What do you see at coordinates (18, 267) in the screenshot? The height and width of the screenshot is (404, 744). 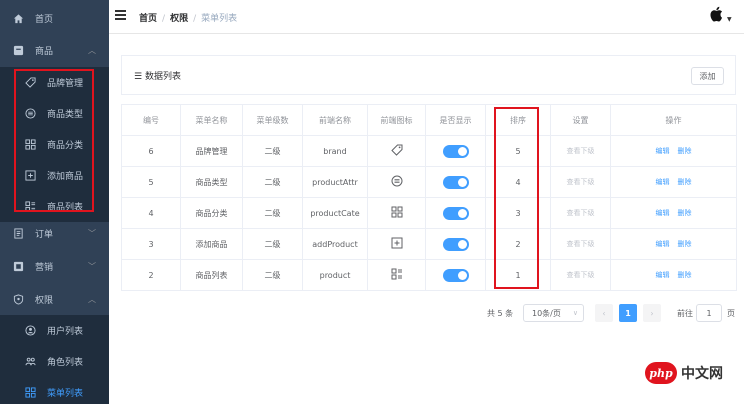 I see `marketing-icon` at bounding box center [18, 267].